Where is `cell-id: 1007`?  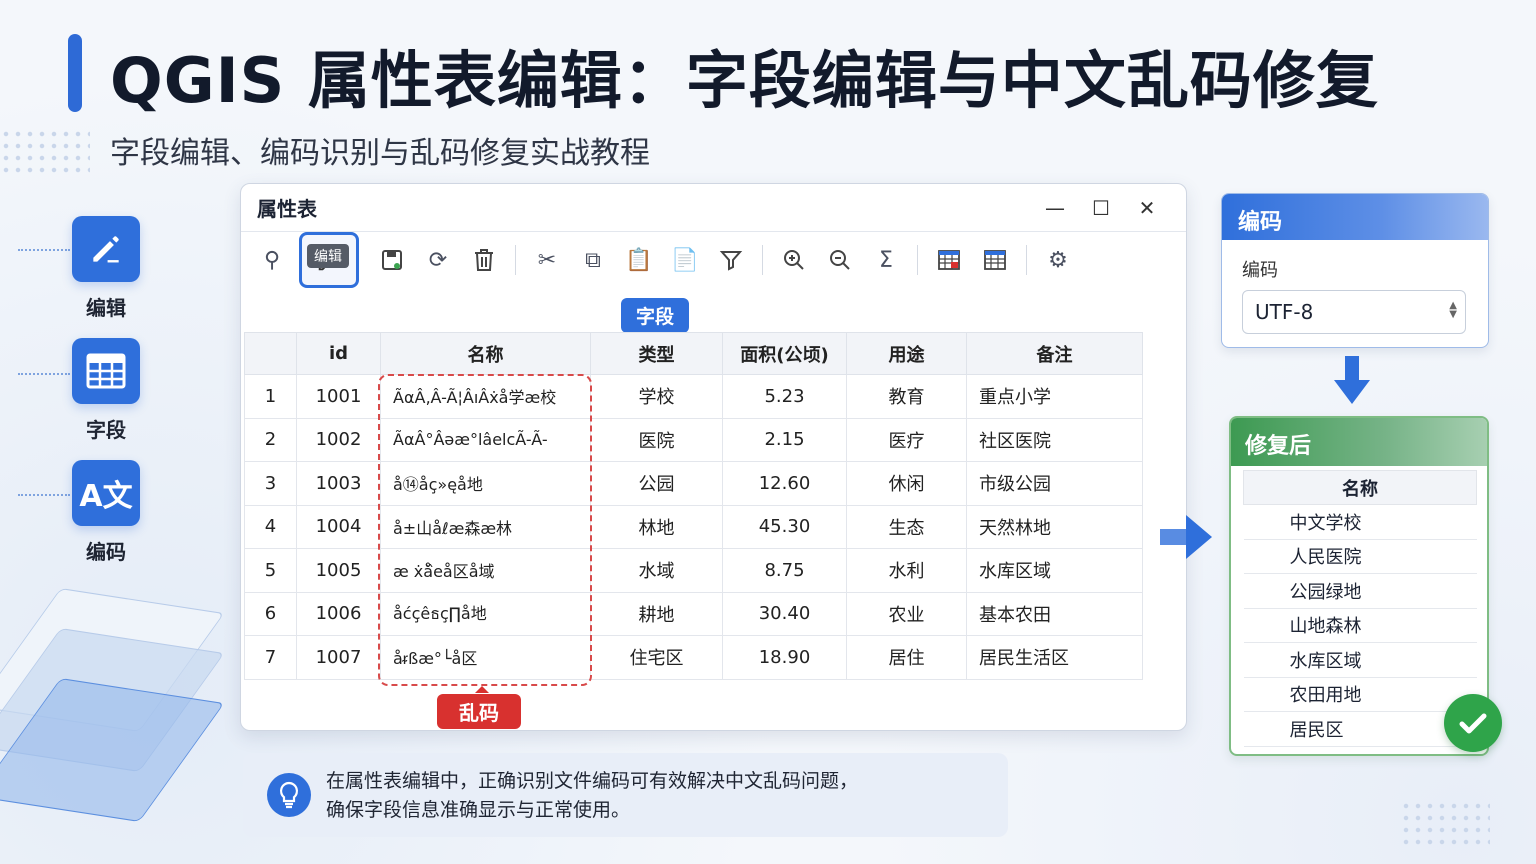 cell-id: 1007 is located at coordinates (338, 657).